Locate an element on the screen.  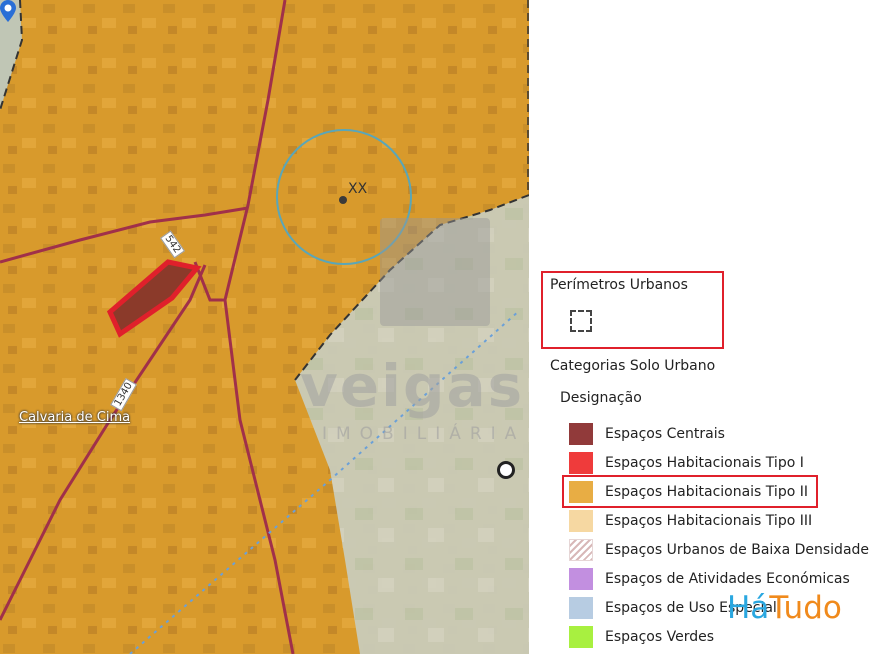
veigas-logo-icon is located at coordinates (435, 272).